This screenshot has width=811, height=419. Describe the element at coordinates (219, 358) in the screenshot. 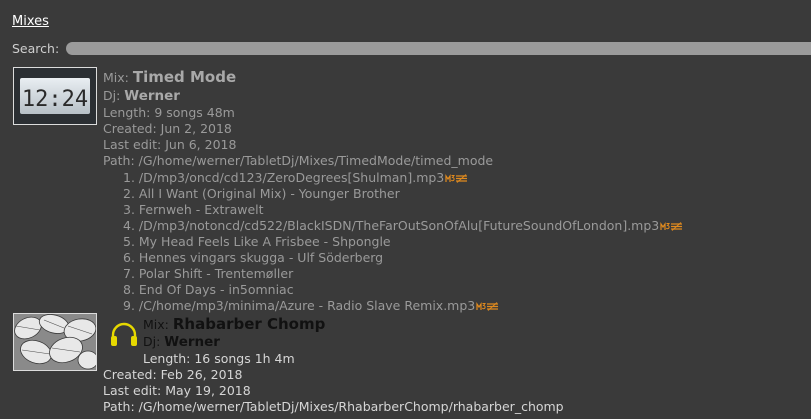

I see `mix-length: Length: 16 songs 1h 4m` at that location.